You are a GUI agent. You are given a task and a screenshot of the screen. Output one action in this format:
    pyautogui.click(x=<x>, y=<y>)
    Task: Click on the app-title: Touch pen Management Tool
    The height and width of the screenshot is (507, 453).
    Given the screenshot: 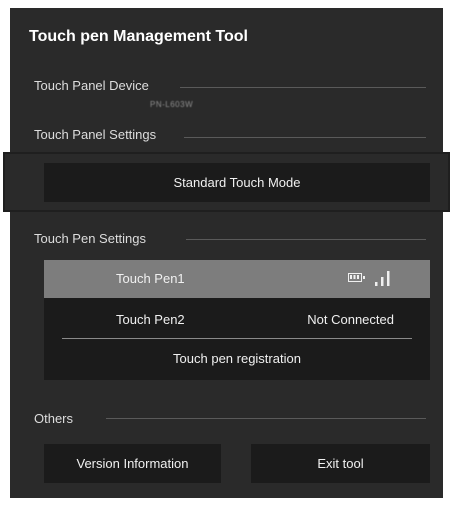 What is the action you would take?
    pyautogui.click(x=138, y=36)
    